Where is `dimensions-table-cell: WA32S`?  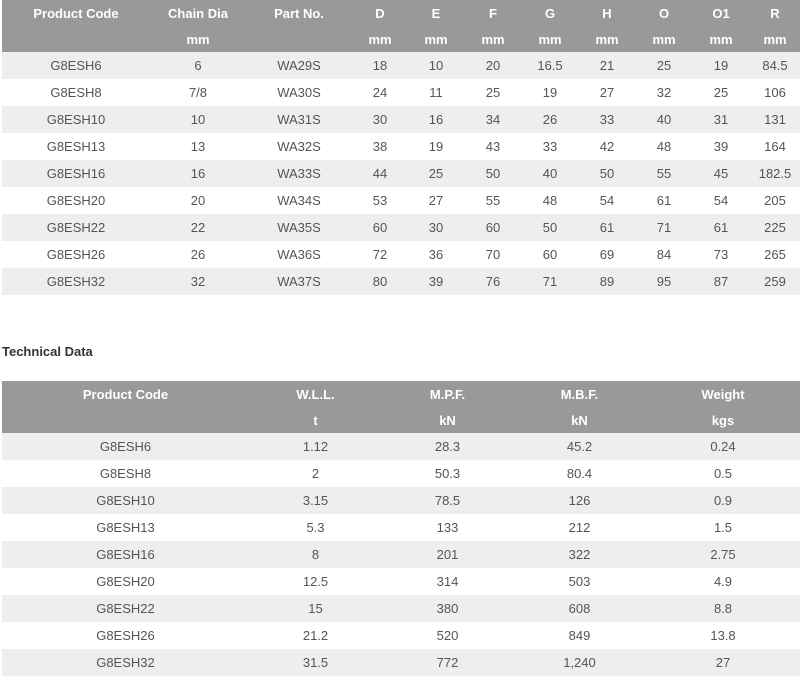 dimensions-table-cell: WA32S is located at coordinates (299, 146).